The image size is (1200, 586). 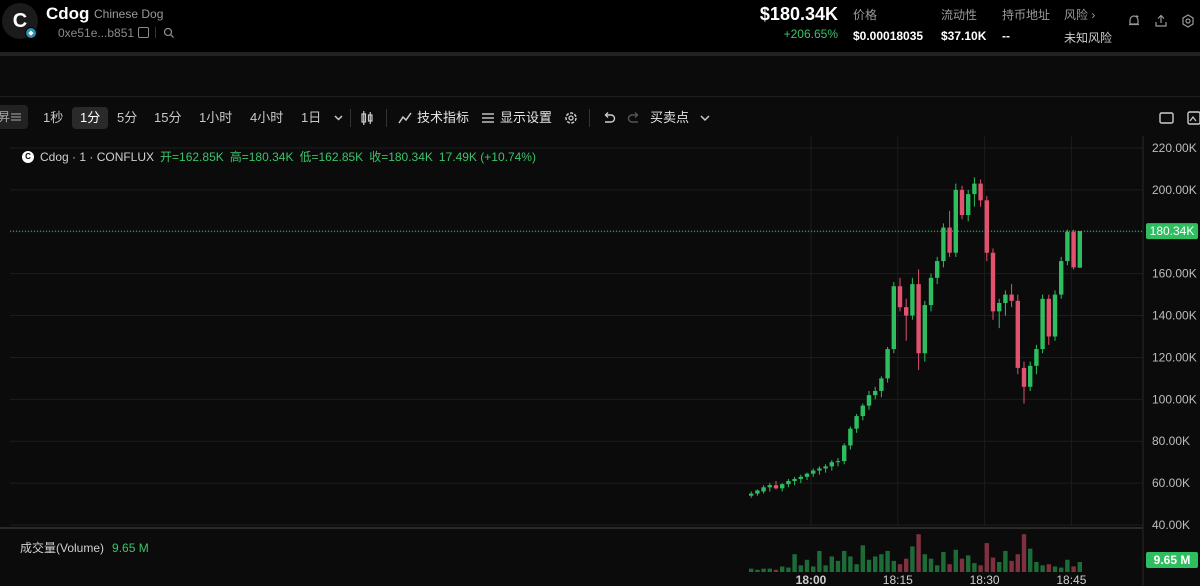 What do you see at coordinates (600, 54) in the screenshot?
I see `header-divider` at bounding box center [600, 54].